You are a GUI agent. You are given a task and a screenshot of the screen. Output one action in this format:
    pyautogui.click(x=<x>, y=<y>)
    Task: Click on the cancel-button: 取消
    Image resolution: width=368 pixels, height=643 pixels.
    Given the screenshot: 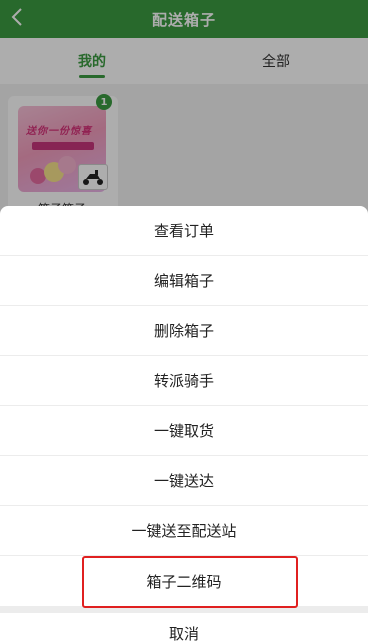 What is the action you would take?
    pyautogui.click(x=184, y=628)
    